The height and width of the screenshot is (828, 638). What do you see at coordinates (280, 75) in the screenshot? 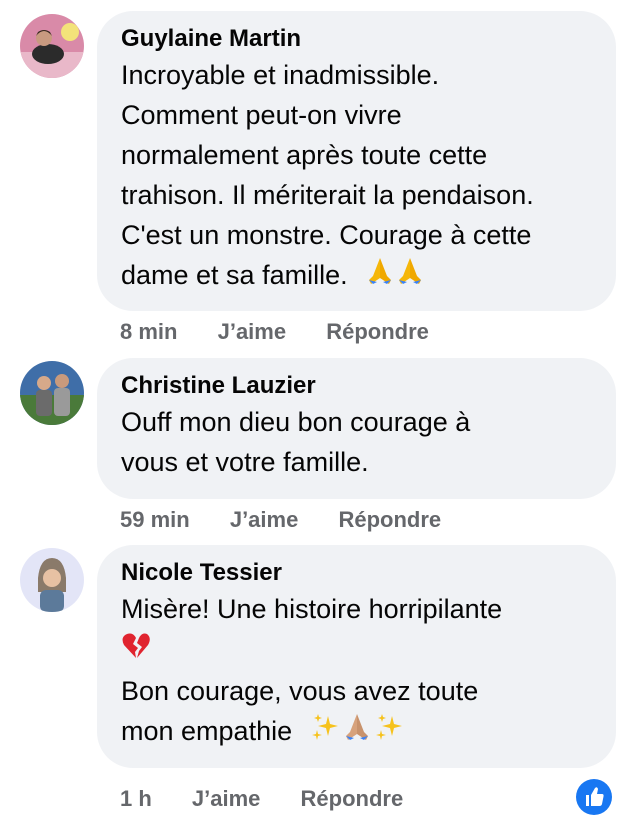
I see `comment-text-line: Incroyable et inadmissible.` at bounding box center [280, 75].